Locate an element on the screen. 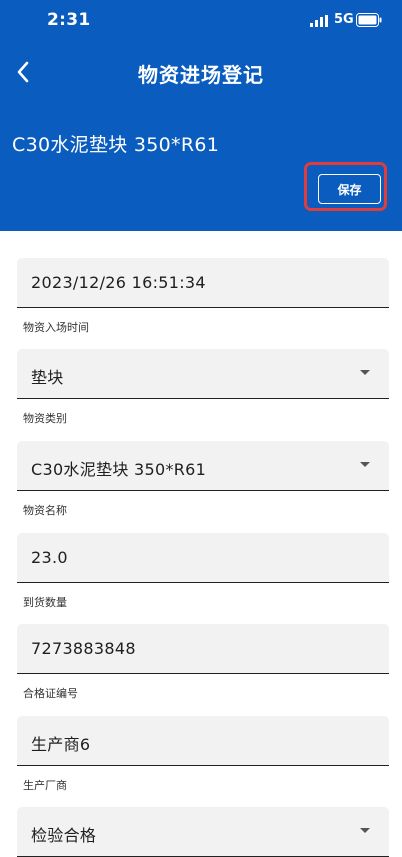 Image resolution: width=402 pixels, height=857 pixels. quantity-value: 23.0 is located at coordinates (49, 557).